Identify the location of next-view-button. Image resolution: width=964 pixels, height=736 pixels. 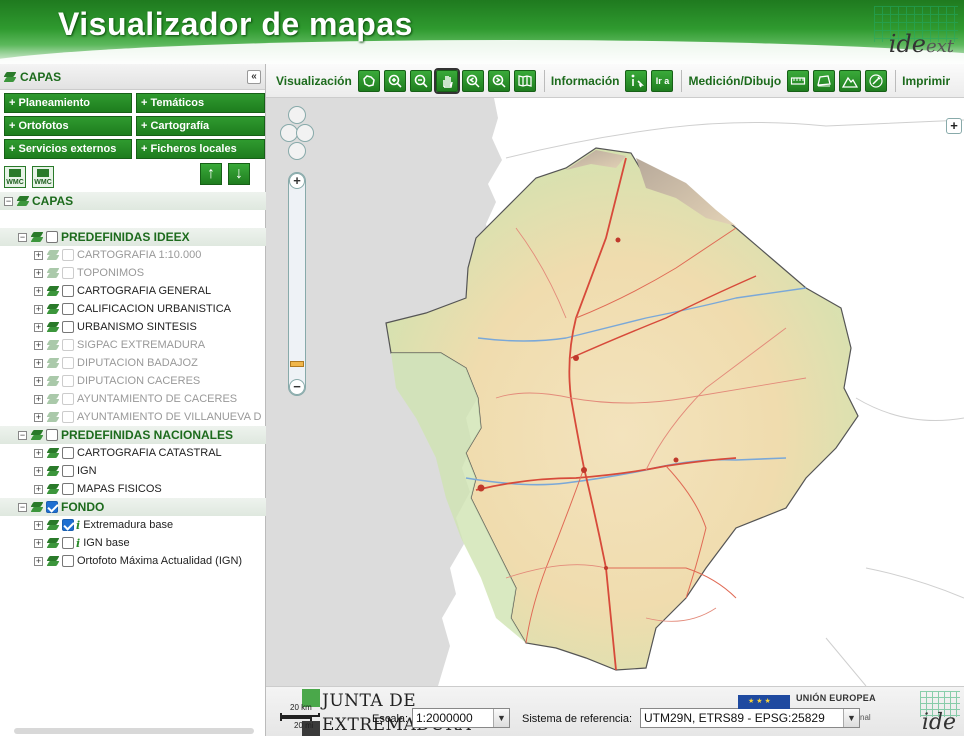
(498, 80).